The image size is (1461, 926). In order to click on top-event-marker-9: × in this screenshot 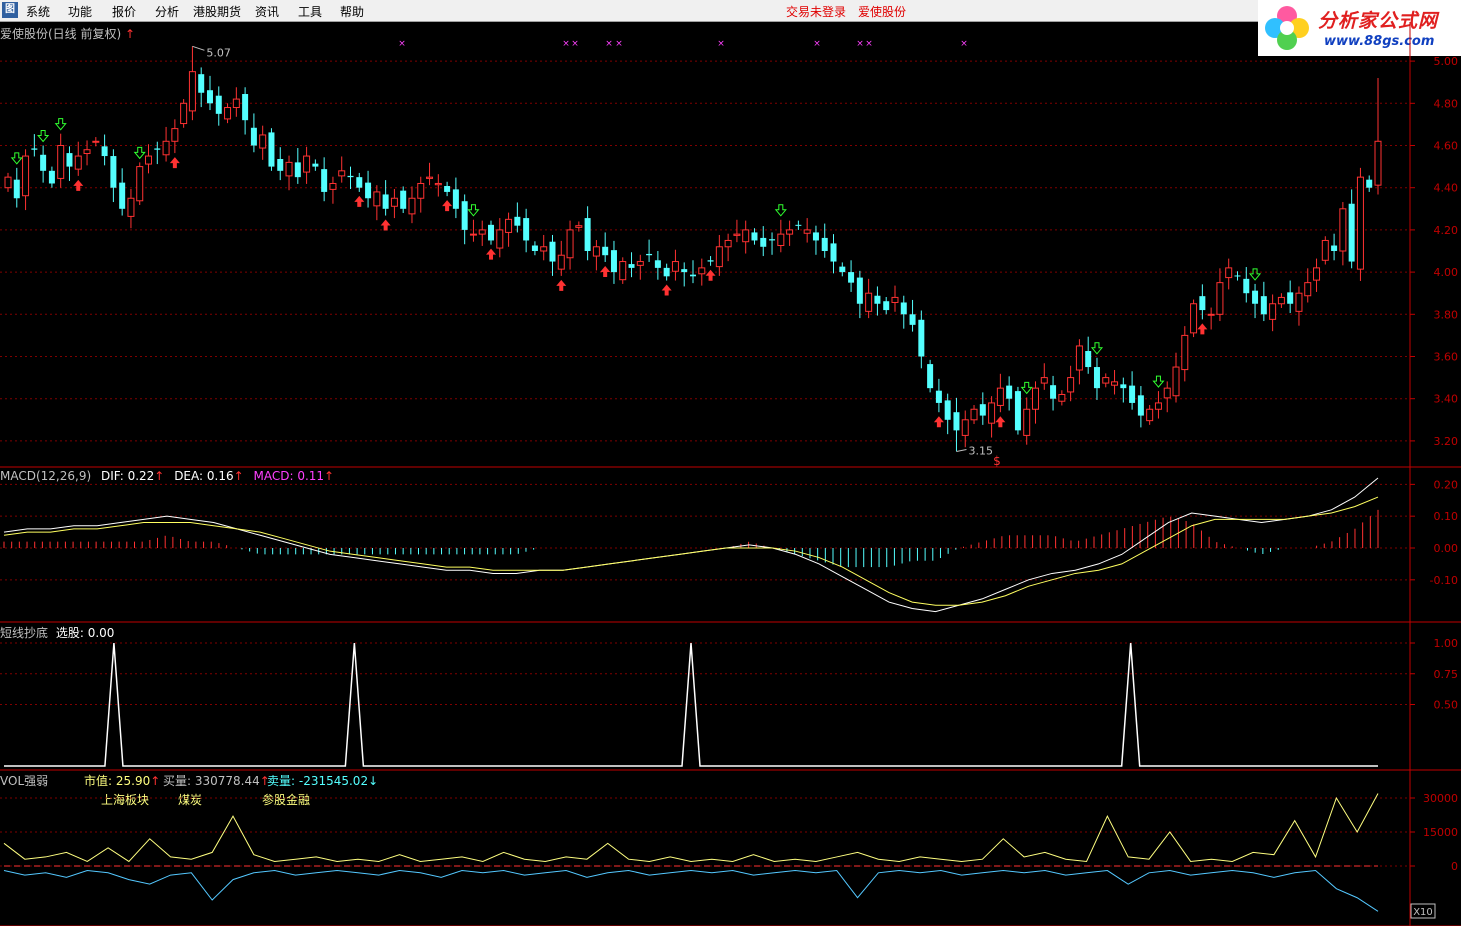, I will do `click(964, 44)`.